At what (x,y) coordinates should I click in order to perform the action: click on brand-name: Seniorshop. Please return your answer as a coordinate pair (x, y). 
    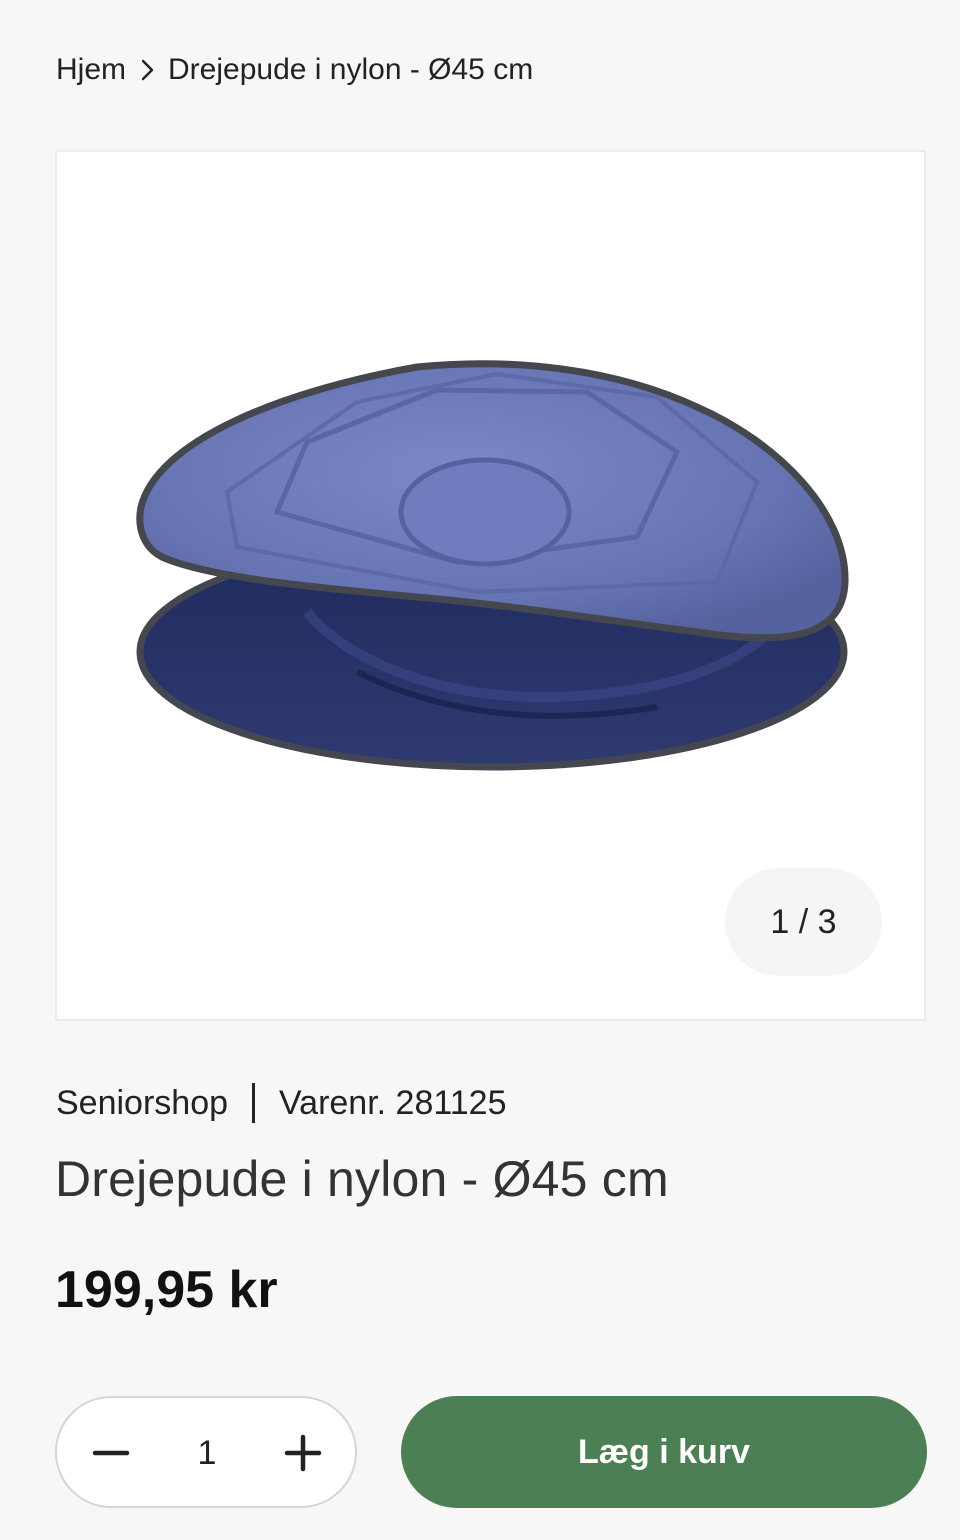
    Looking at the image, I should click on (142, 1102).